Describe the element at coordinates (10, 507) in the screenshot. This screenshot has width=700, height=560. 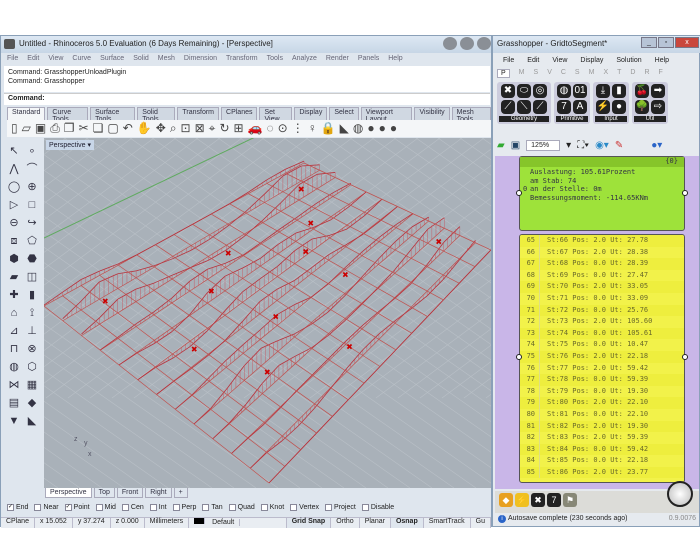
I see `checkbox: ✓` at that location.